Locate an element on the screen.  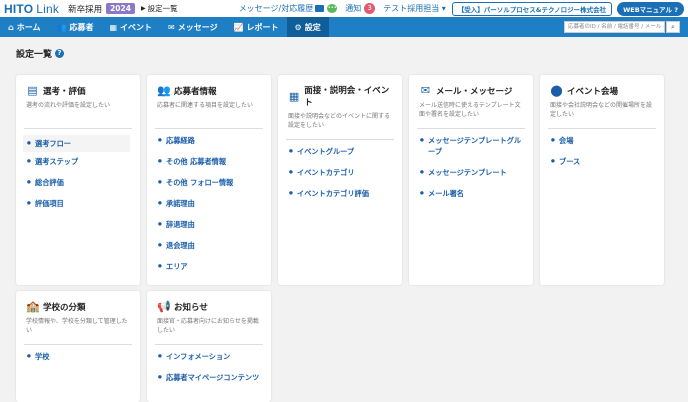
card-title: 選考・評価 is located at coordinates (64, 91).